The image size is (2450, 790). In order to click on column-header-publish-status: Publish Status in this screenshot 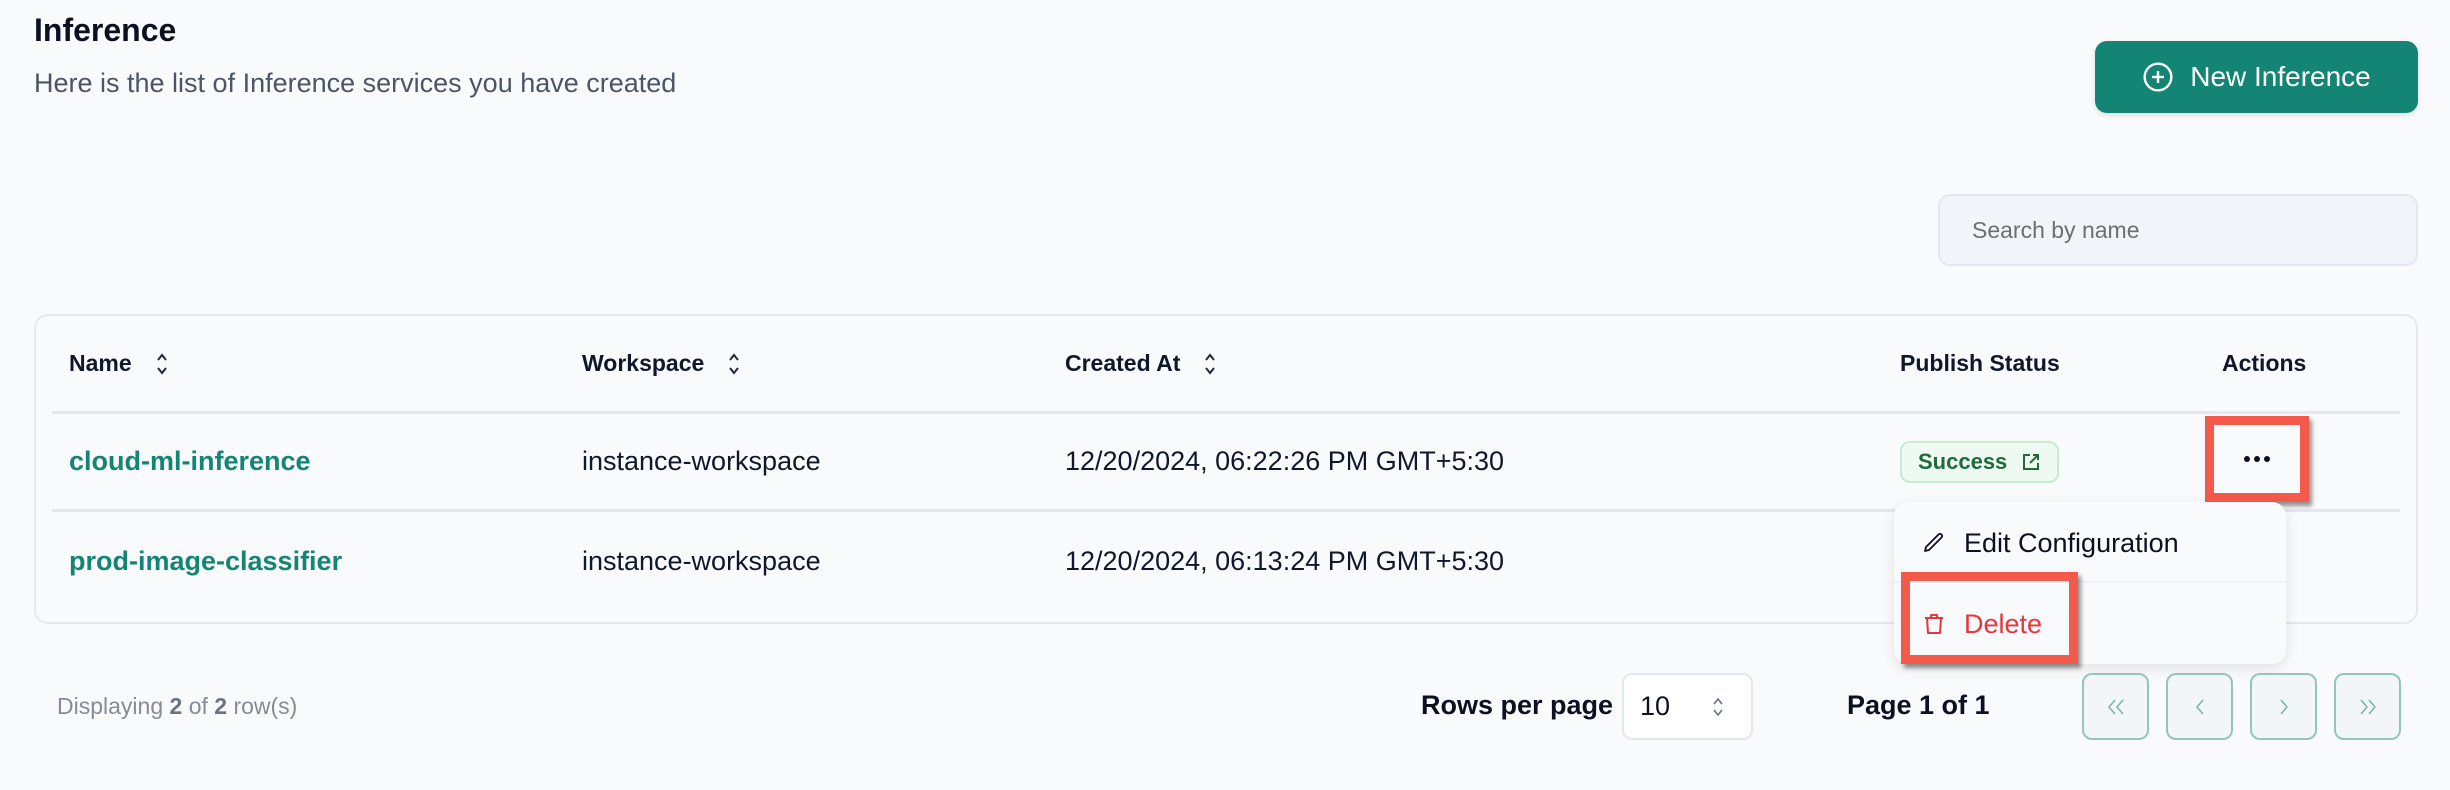, I will do `click(1980, 363)`.